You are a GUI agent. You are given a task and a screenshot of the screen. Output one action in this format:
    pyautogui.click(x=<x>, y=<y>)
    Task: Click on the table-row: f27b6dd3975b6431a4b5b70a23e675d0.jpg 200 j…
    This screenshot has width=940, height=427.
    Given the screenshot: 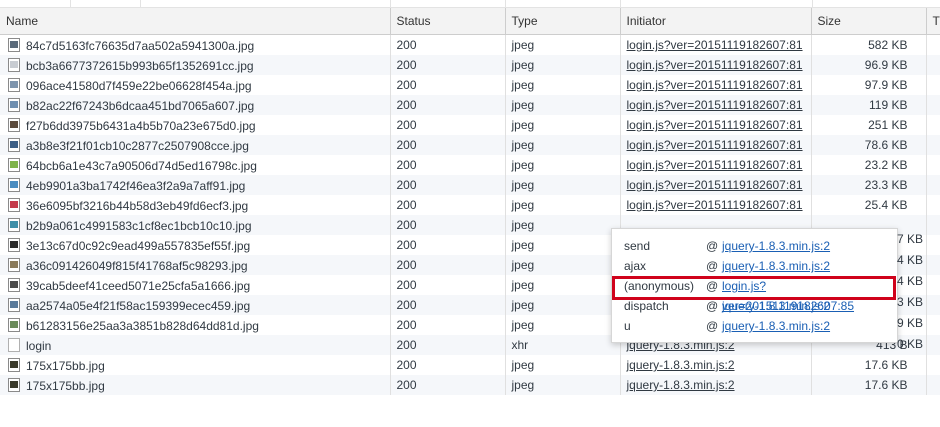 What is the action you would take?
    pyautogui.click(x=470, y=125)
    